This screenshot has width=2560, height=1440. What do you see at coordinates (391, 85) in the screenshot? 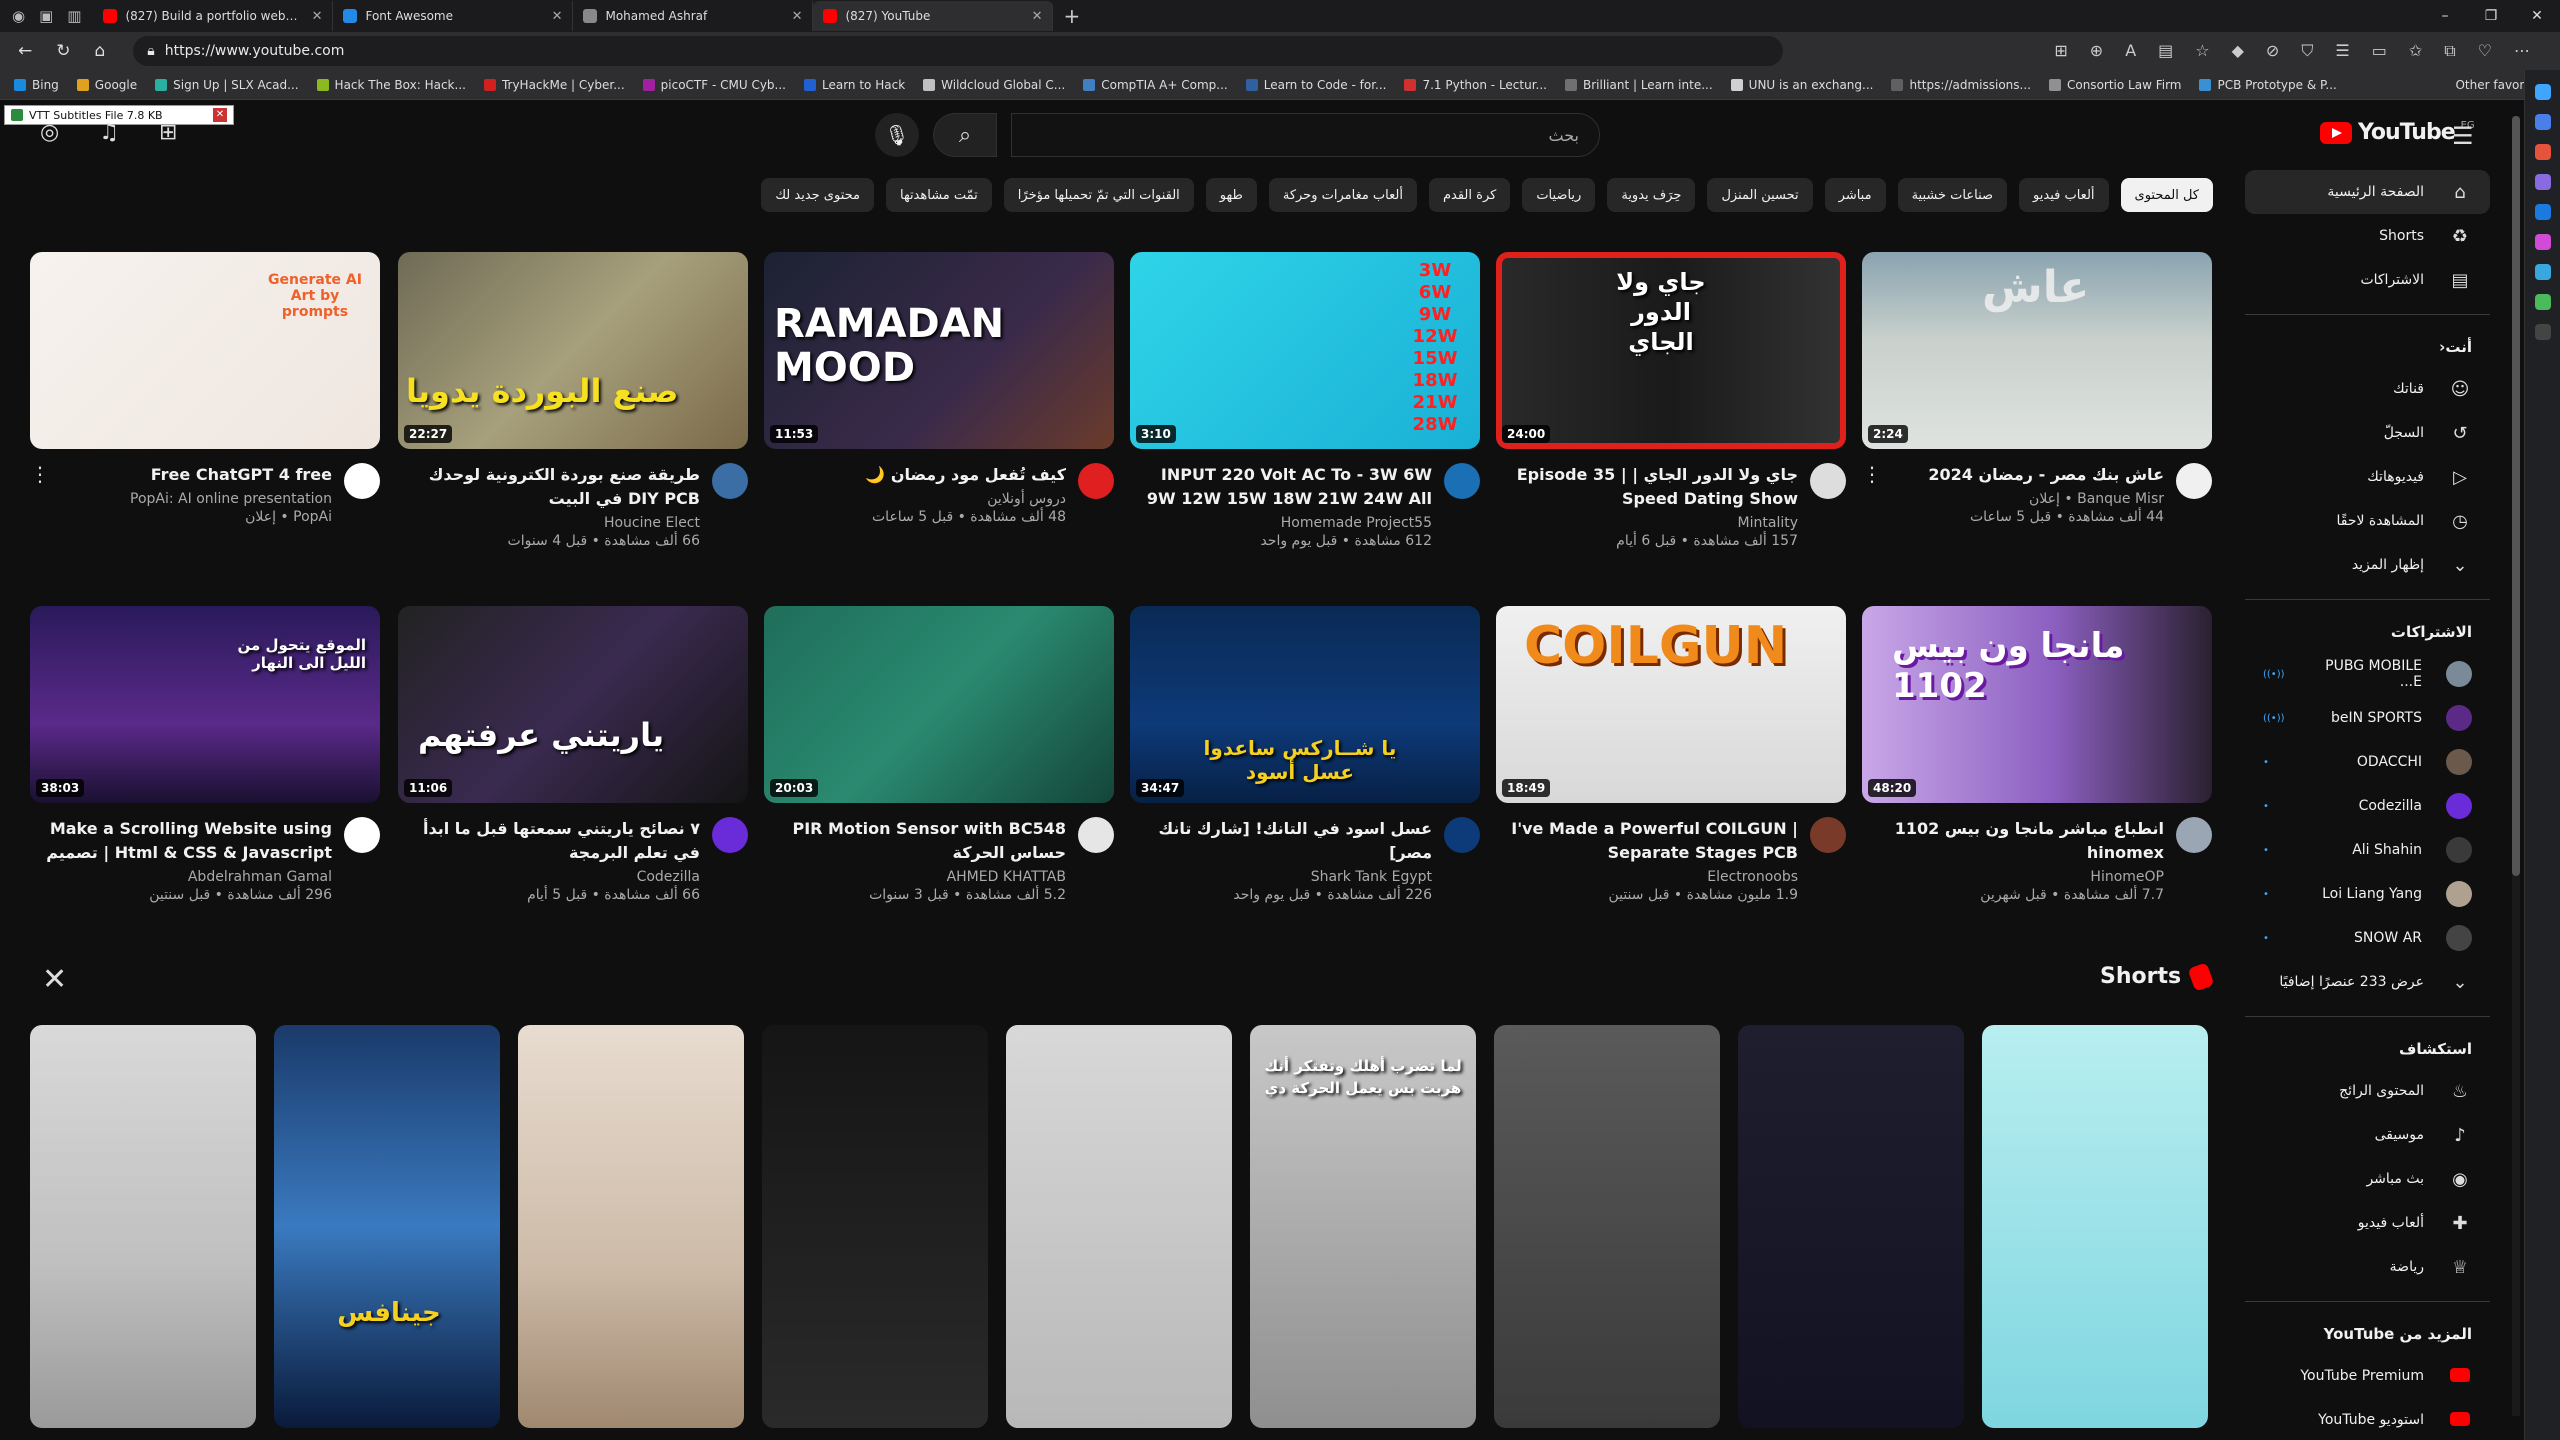
I see `bookmark-item: Hack The Box` at bounding box center [391, 85].